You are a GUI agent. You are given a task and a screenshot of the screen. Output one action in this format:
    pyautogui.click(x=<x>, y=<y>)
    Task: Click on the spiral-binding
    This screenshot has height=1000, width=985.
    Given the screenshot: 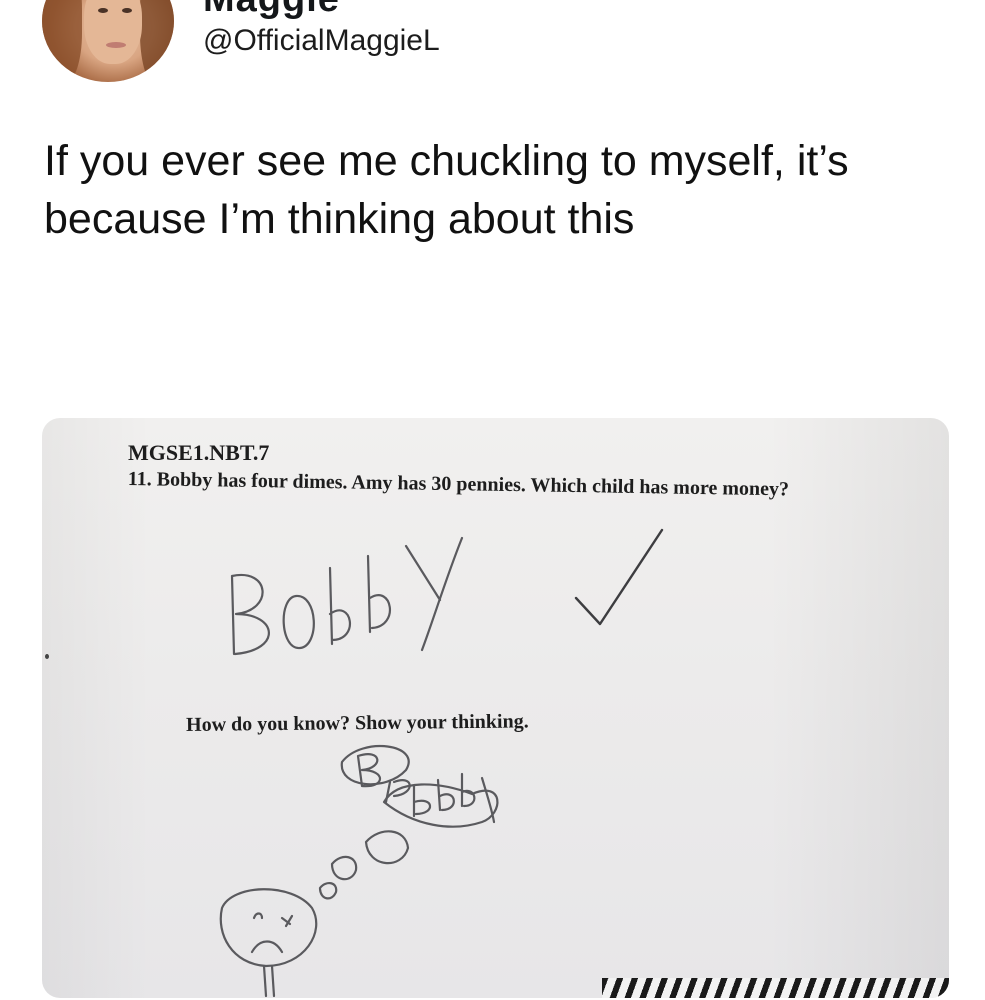 What is the action you would take?
    pyautogui.click(x=775, y=988)
    